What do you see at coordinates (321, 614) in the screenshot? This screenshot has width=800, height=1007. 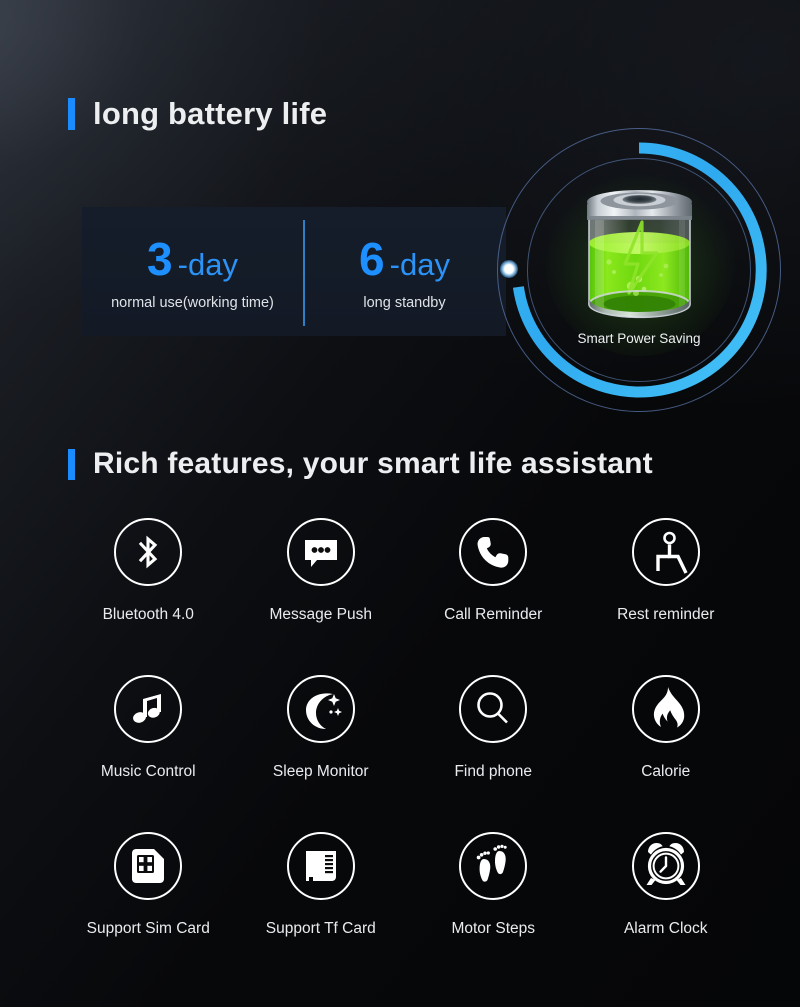 I see `feature-label: Message Push` at bounding box center [321, 614].